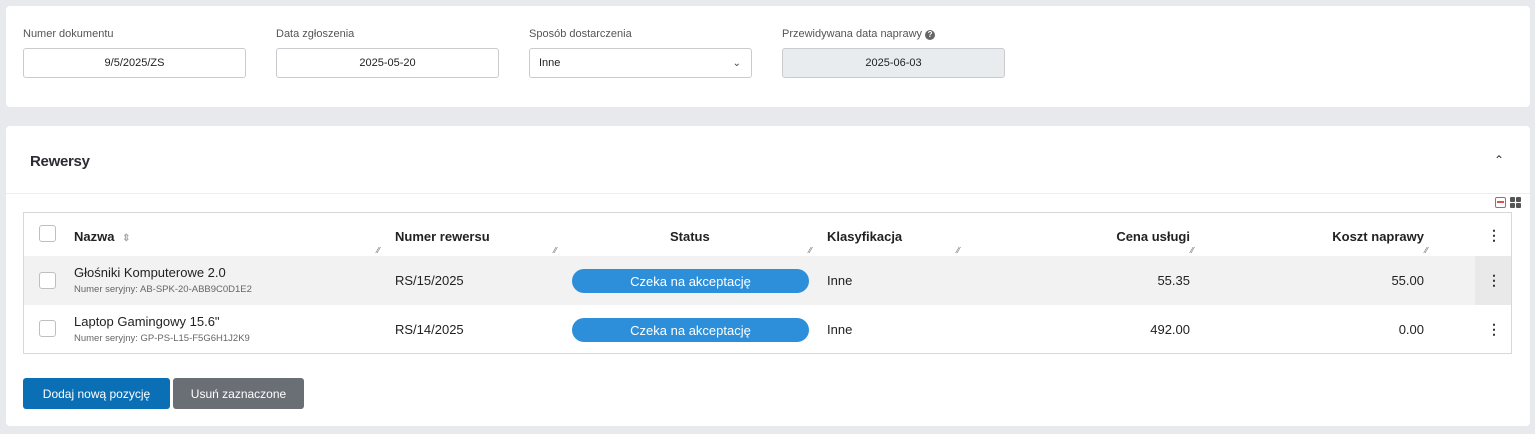 This screenshot has width=1535, height=434. What do you see at coordinates (1411, 329) in the screenshot?
I see `item-repair-cost: 0.00` at bounding box center [1411, 329].